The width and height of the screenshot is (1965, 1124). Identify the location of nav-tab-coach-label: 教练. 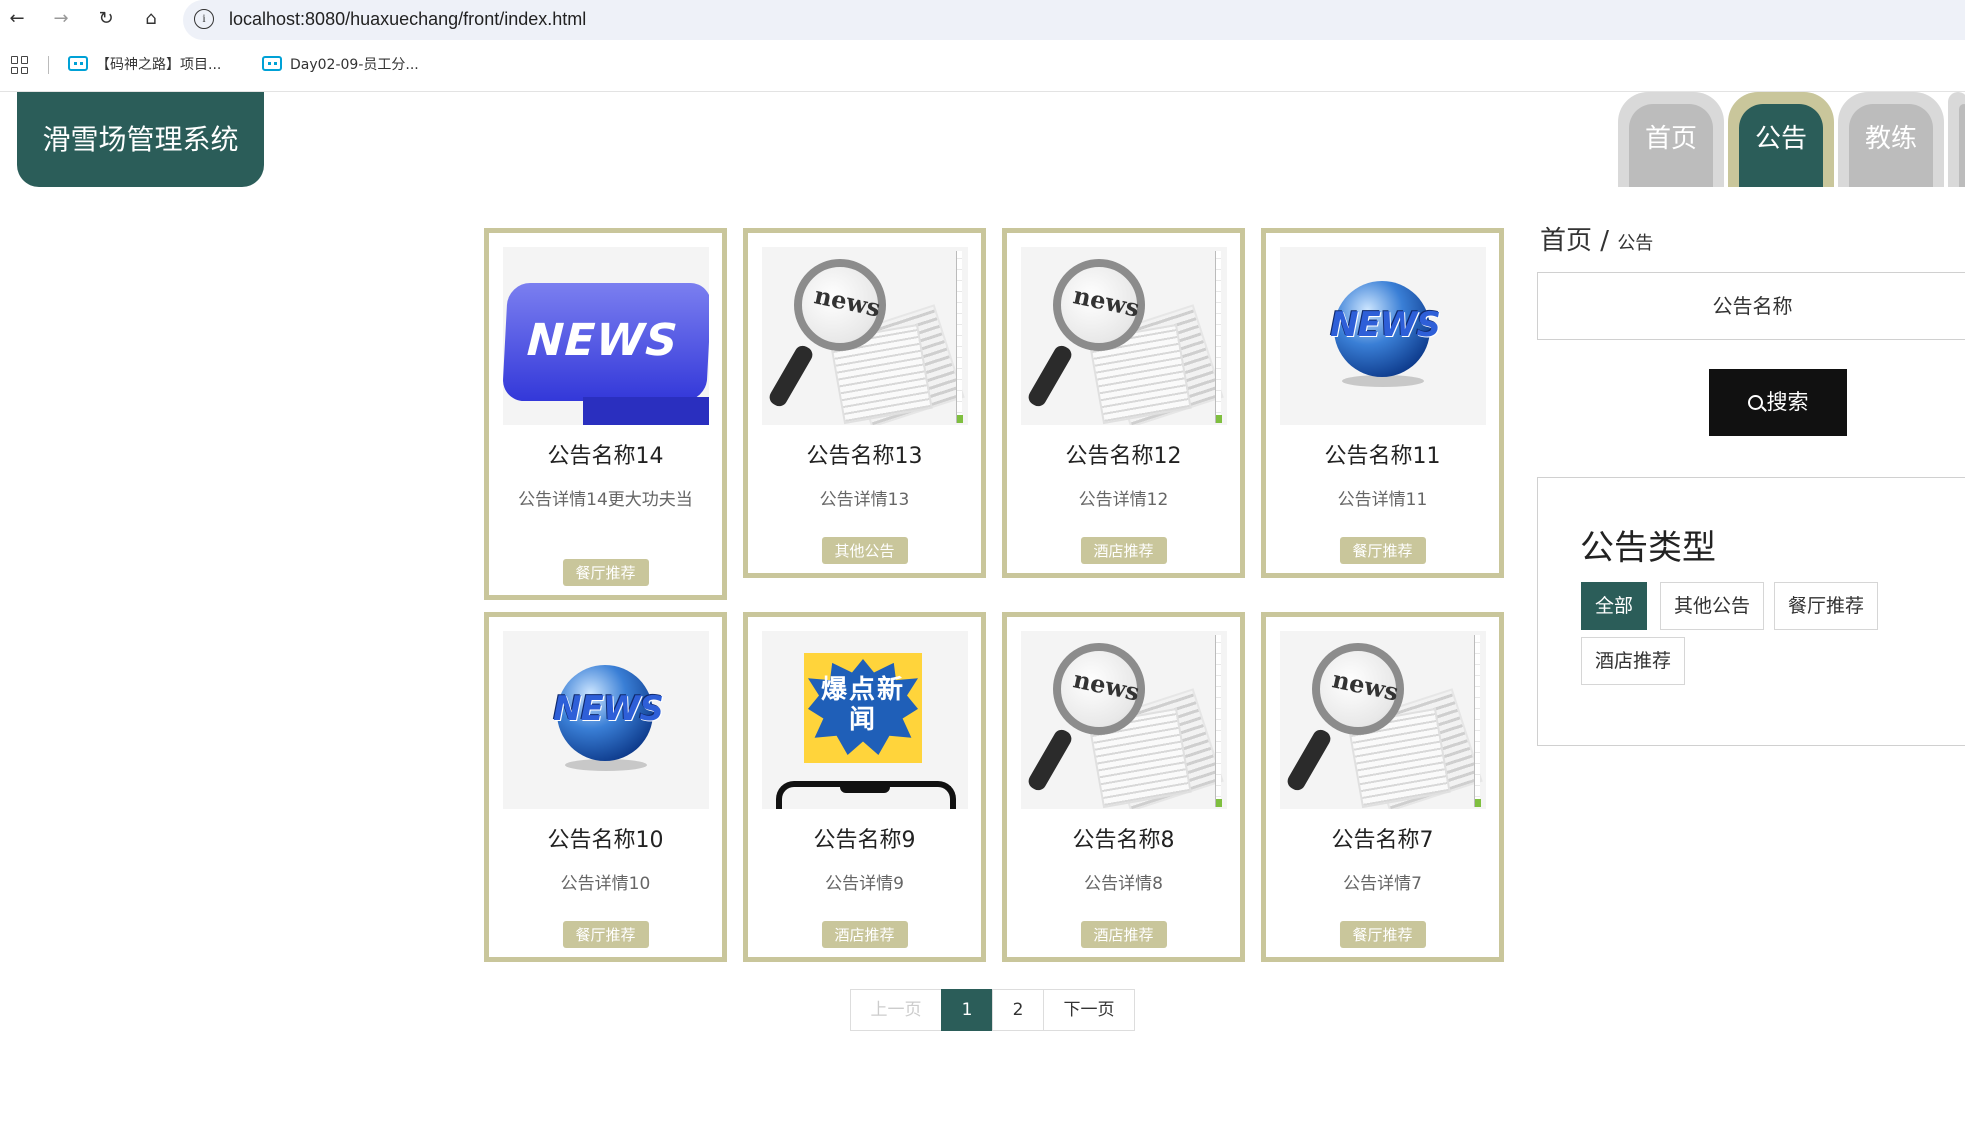
(1891, 145).